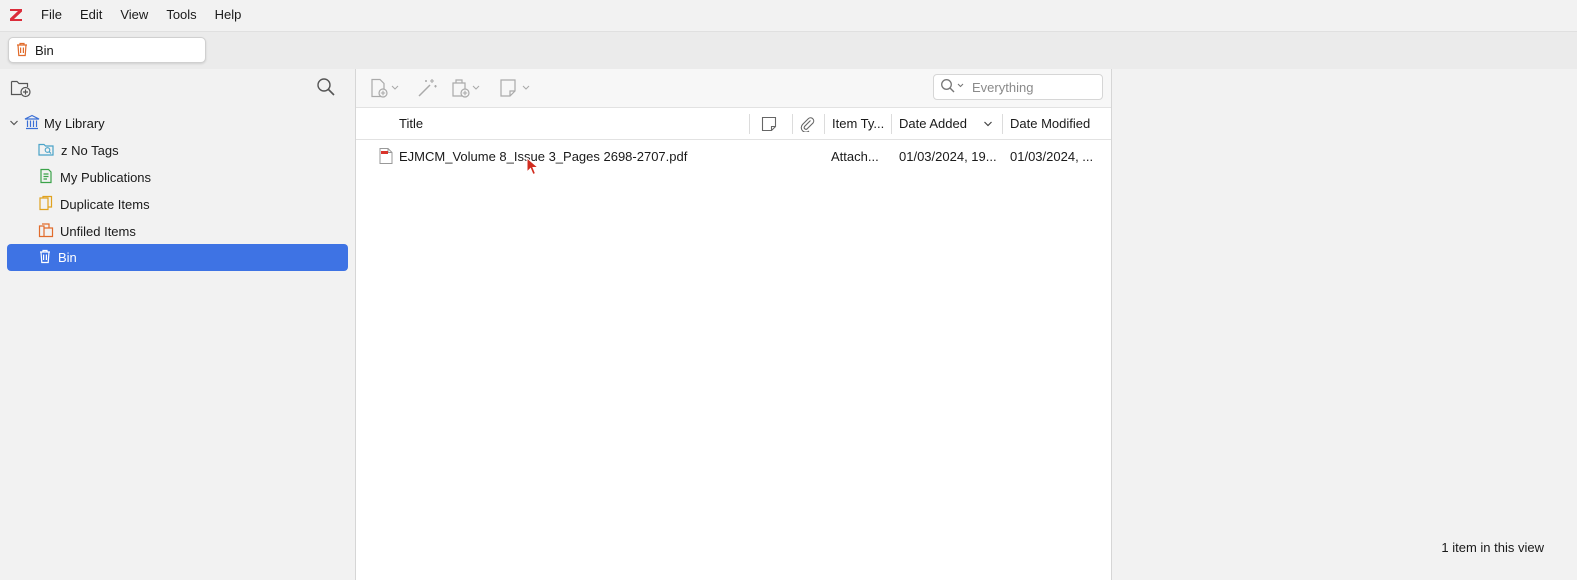 Image resolution: width=1577 pixels, height=580 pixels. What do you see at coordinates (177, 177) in the screenshot?
I see `collection-my-publications: My Publications` at bounding box center [177, 177].